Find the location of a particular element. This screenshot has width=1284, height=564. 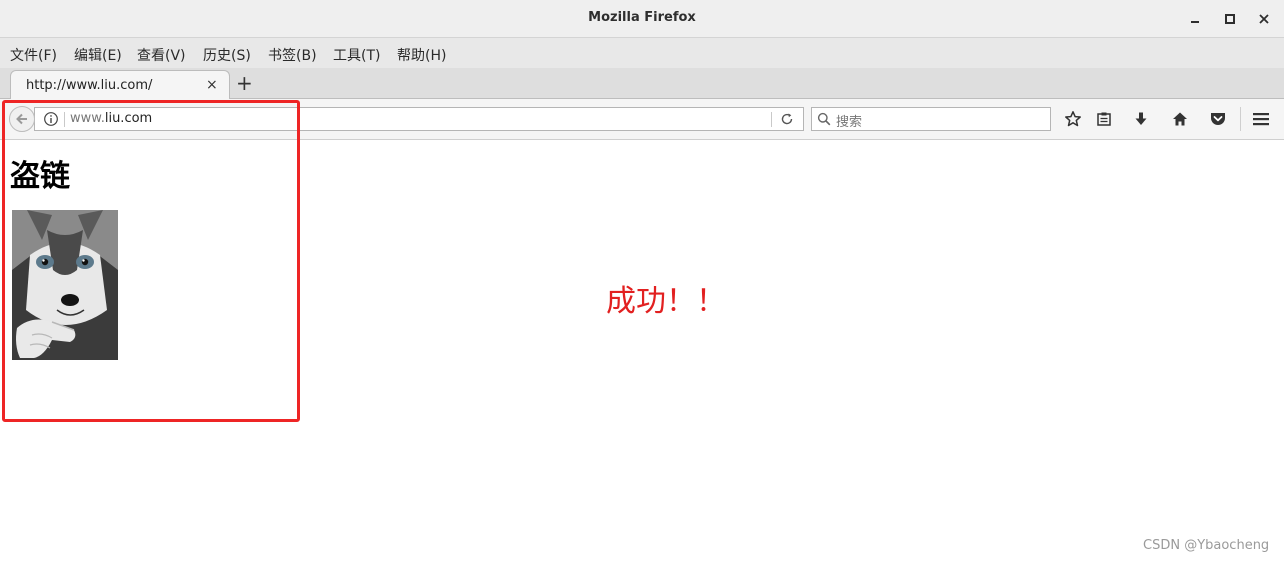

close-icon is located at coordinates (1264, 19).